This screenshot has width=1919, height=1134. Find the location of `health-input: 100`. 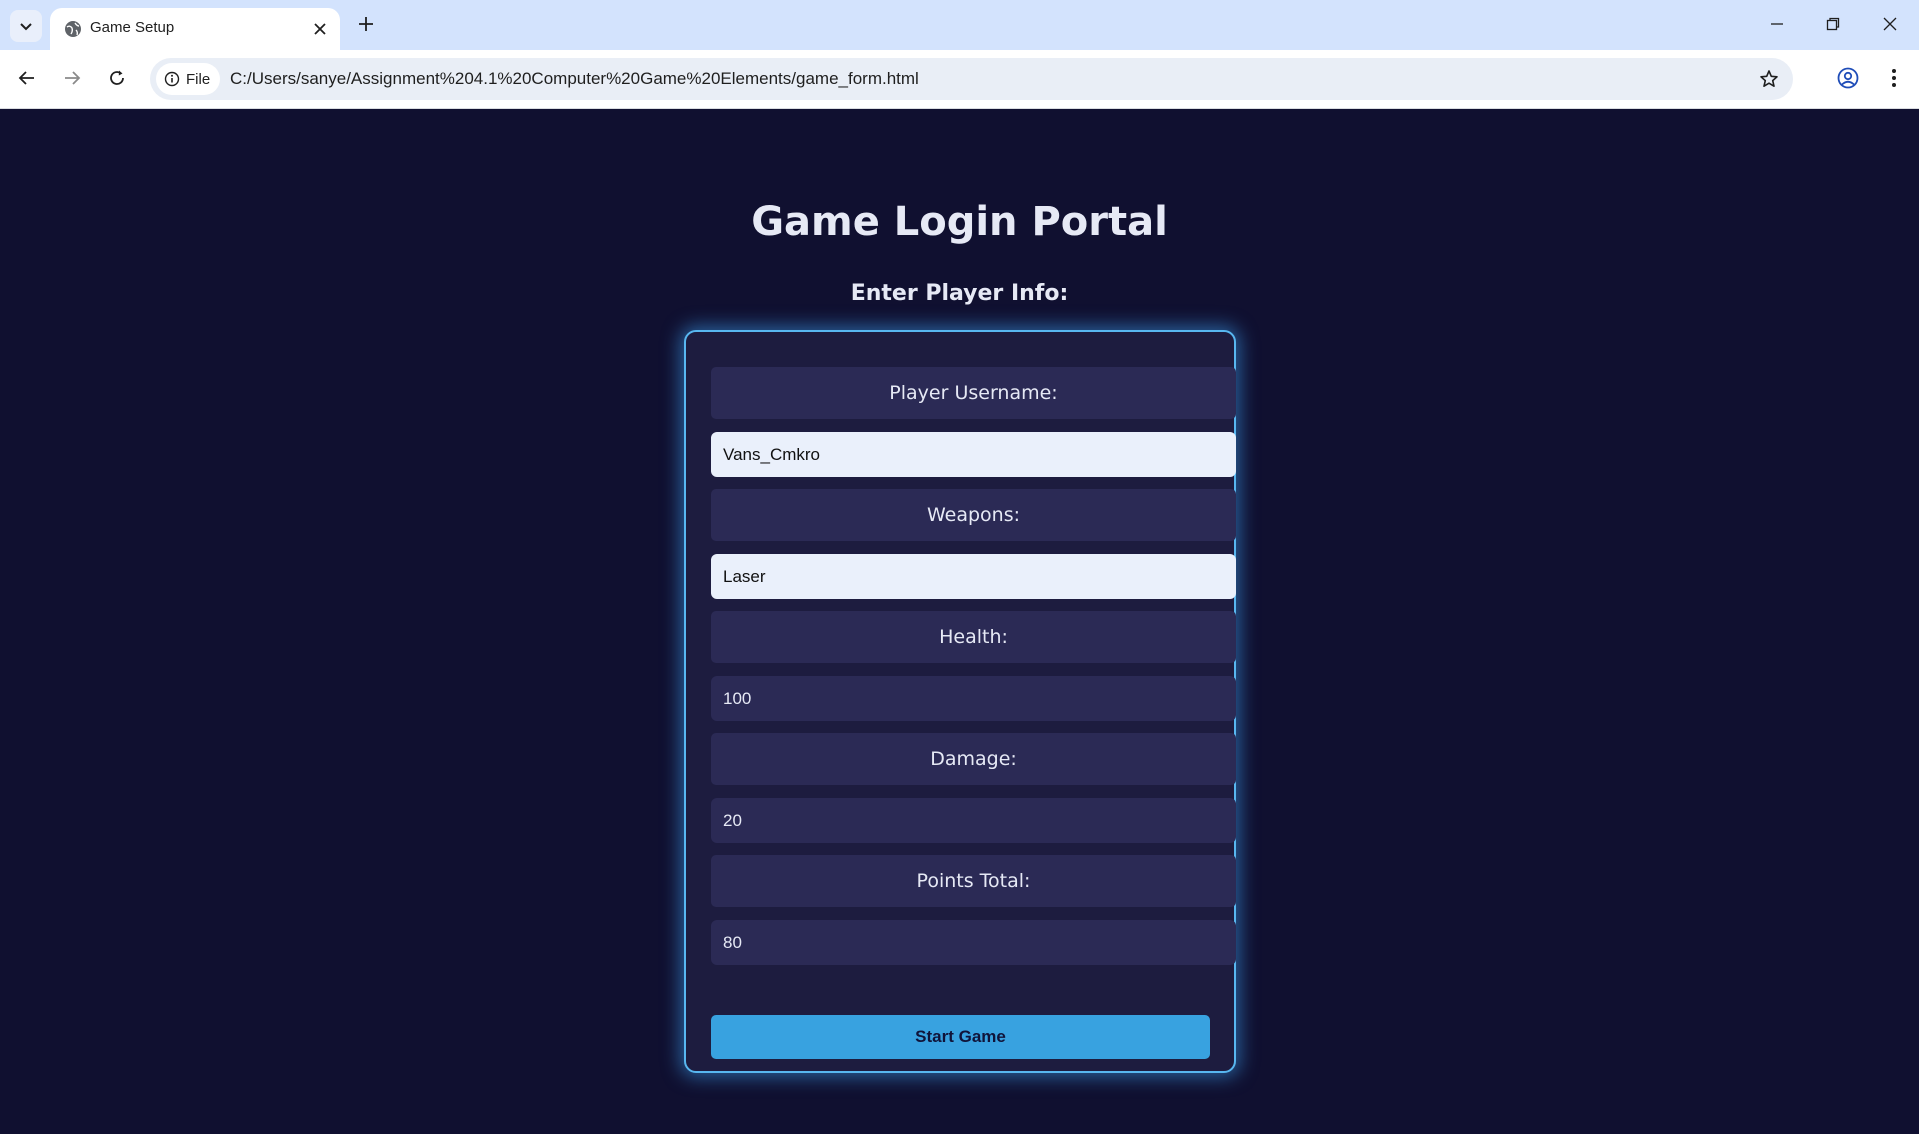

health-input: 100 is located at coordinates (973, 698).